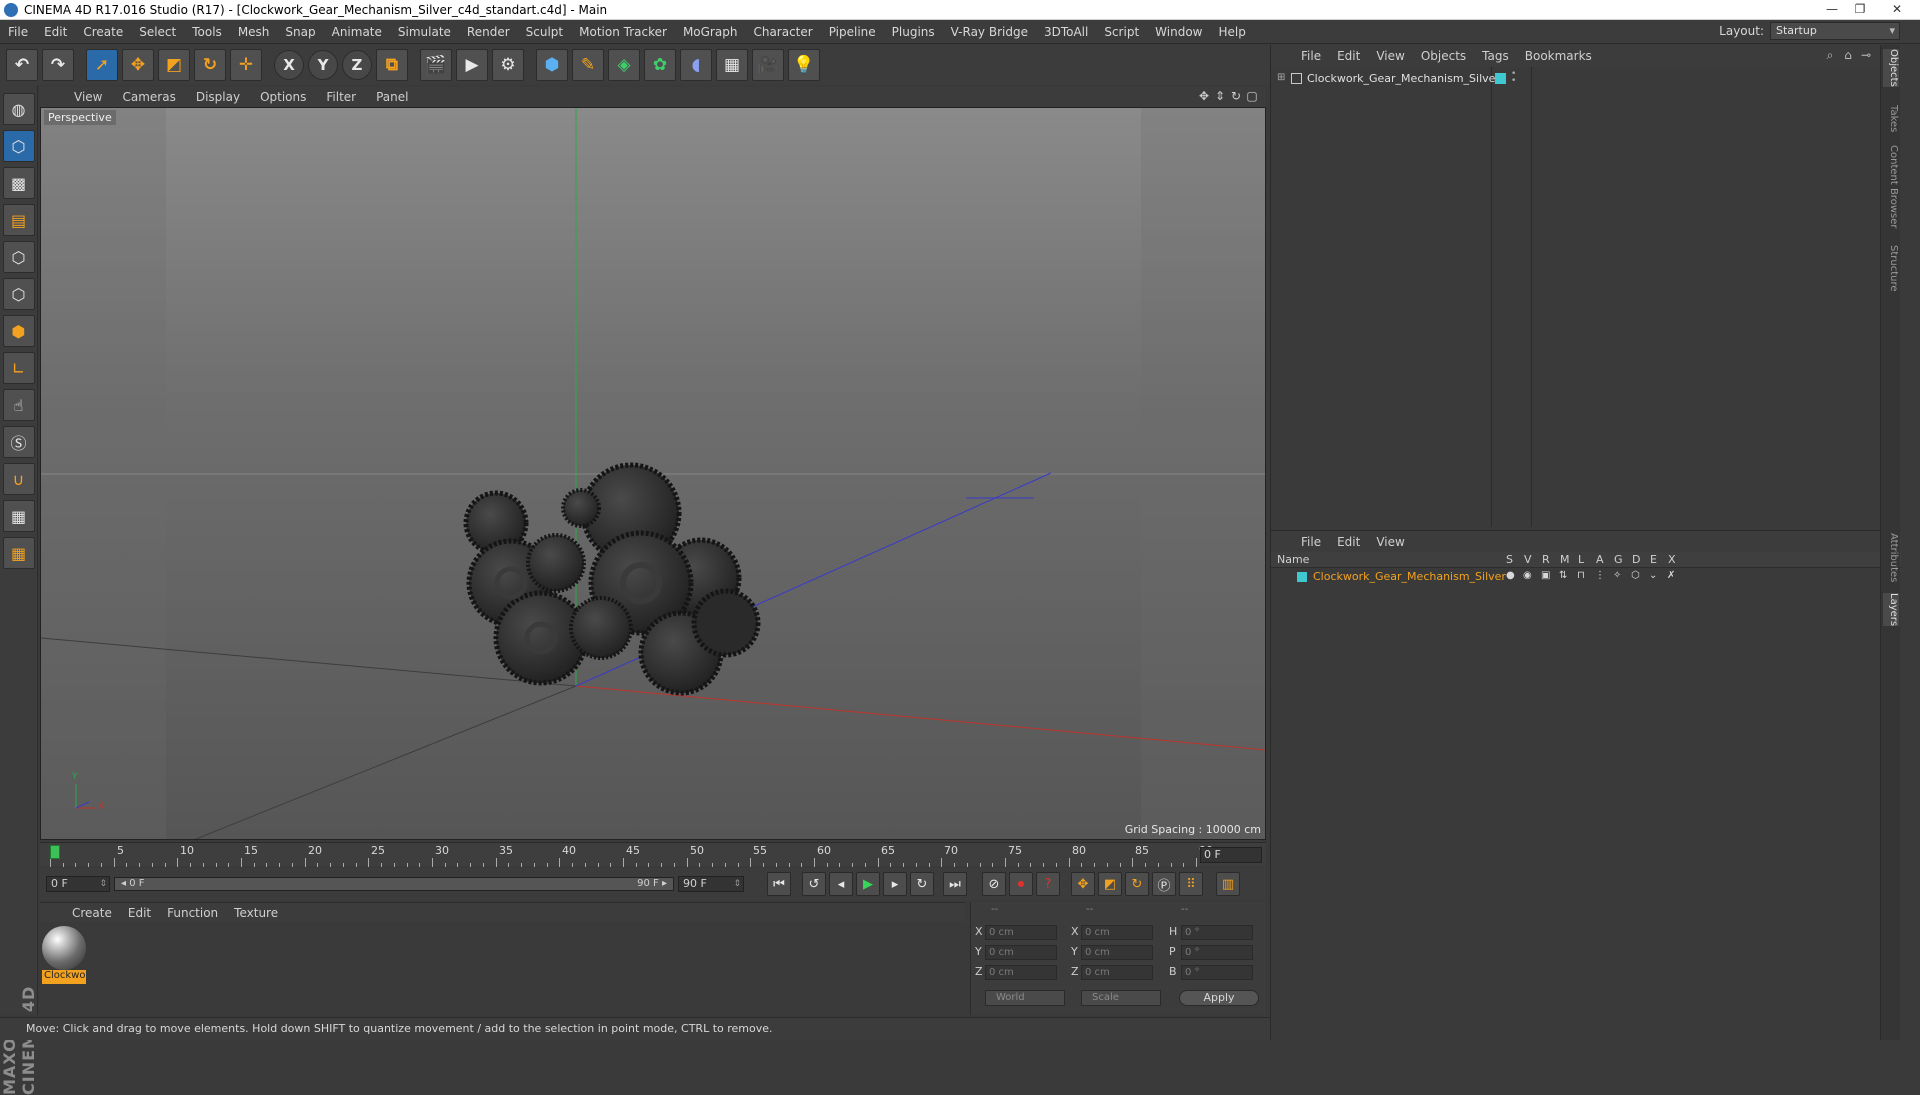  I want to click on menu-plugins: Plugins, so click(913, 32).